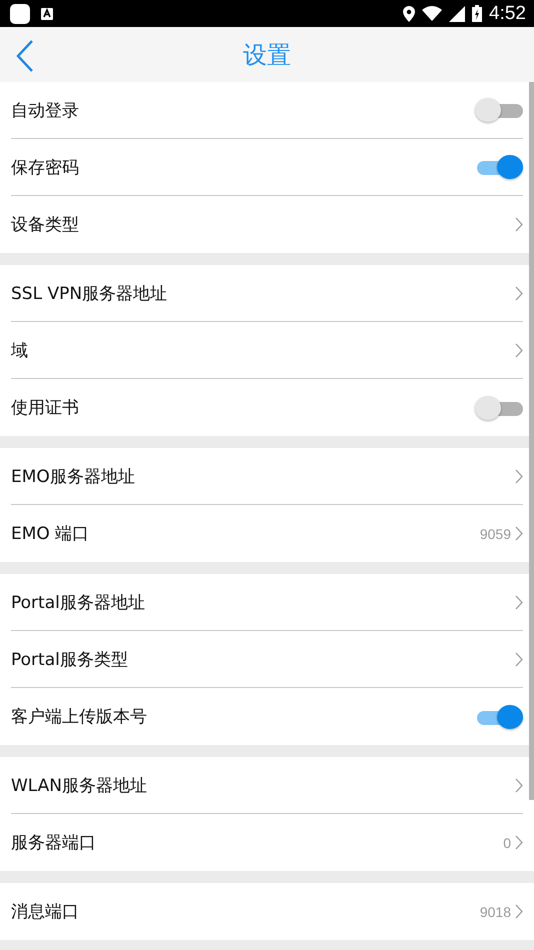 The width and height of the screenshot is (534, 950). Describe the element at coordinates (78, 603) in the screenshot. I see `setting-label: Portal服务器地址` at that location.